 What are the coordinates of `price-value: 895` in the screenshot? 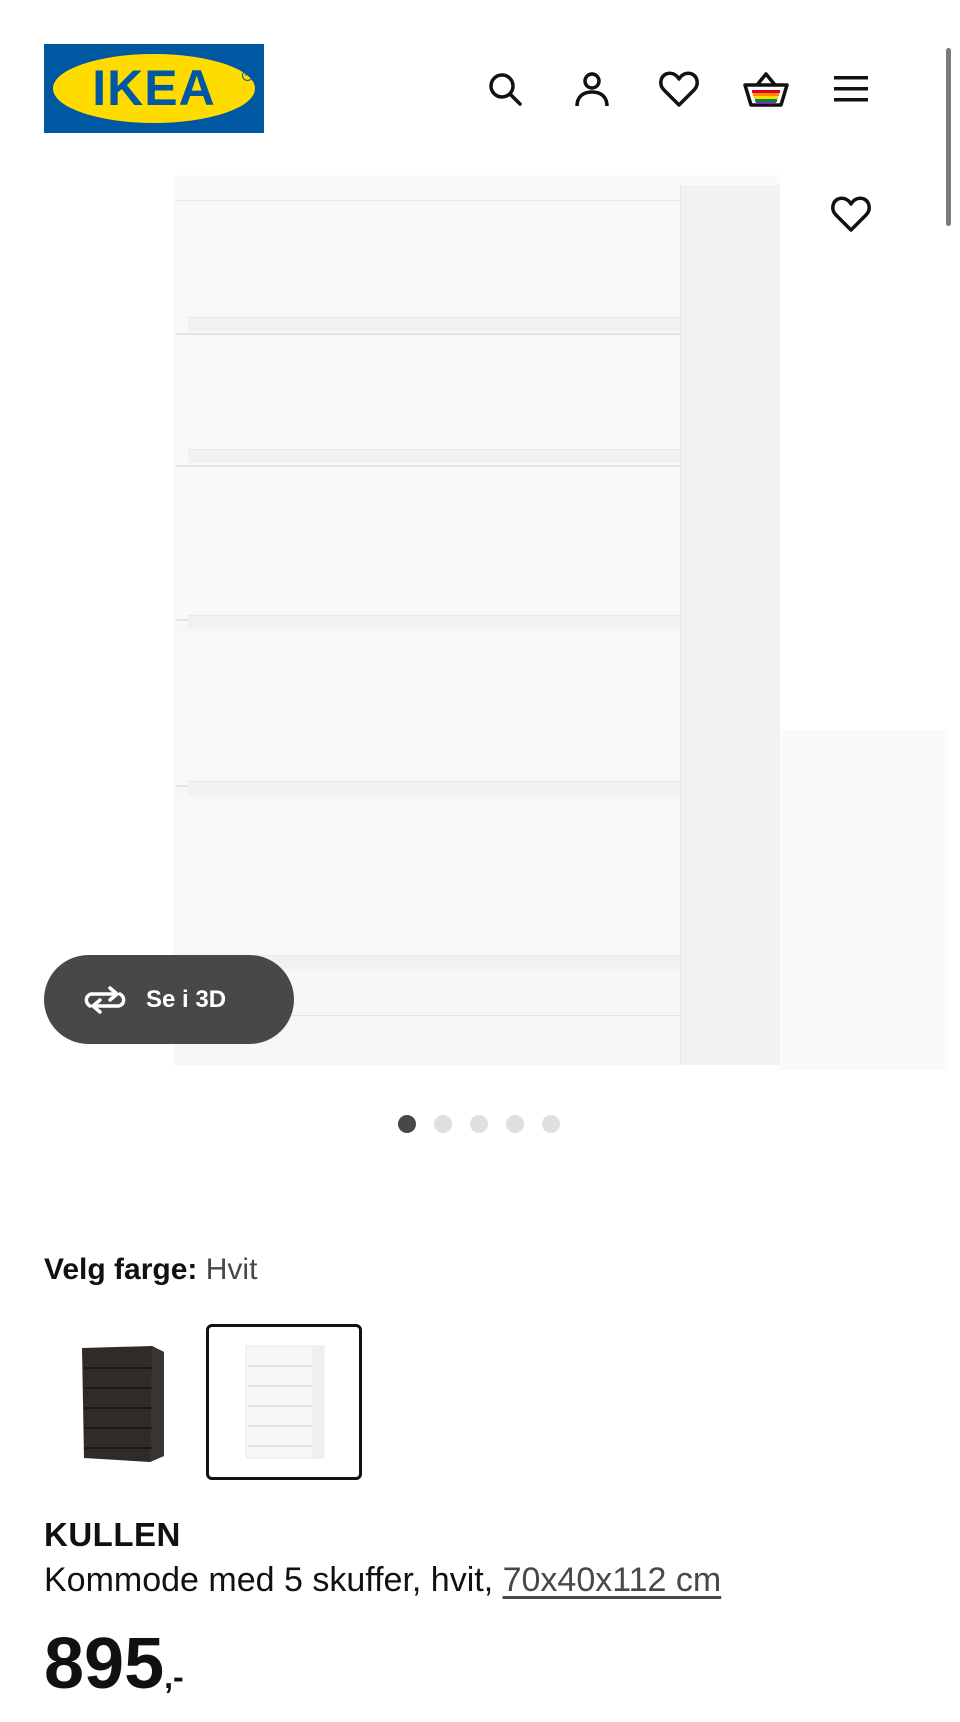 It's located at (104, 1664).